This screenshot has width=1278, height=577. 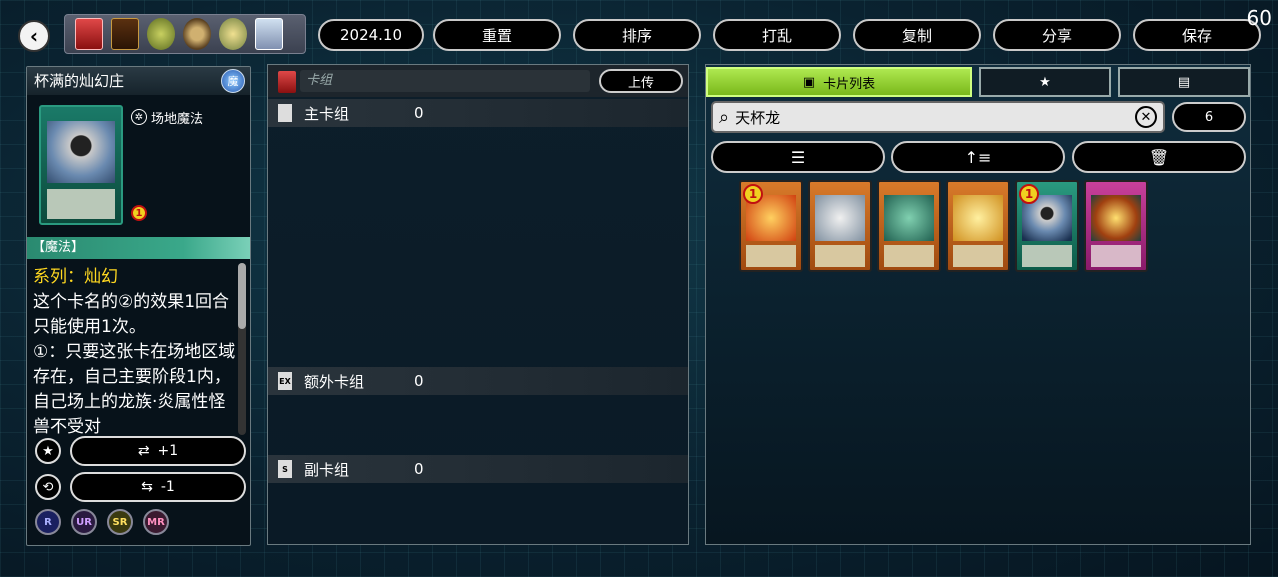 I want to click on clear-filter-button: 🗑, so click(x=1159, y=157).